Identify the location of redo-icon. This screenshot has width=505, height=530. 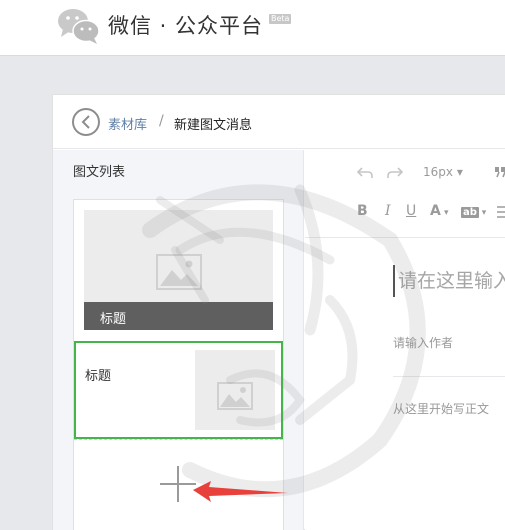
(395, 173).